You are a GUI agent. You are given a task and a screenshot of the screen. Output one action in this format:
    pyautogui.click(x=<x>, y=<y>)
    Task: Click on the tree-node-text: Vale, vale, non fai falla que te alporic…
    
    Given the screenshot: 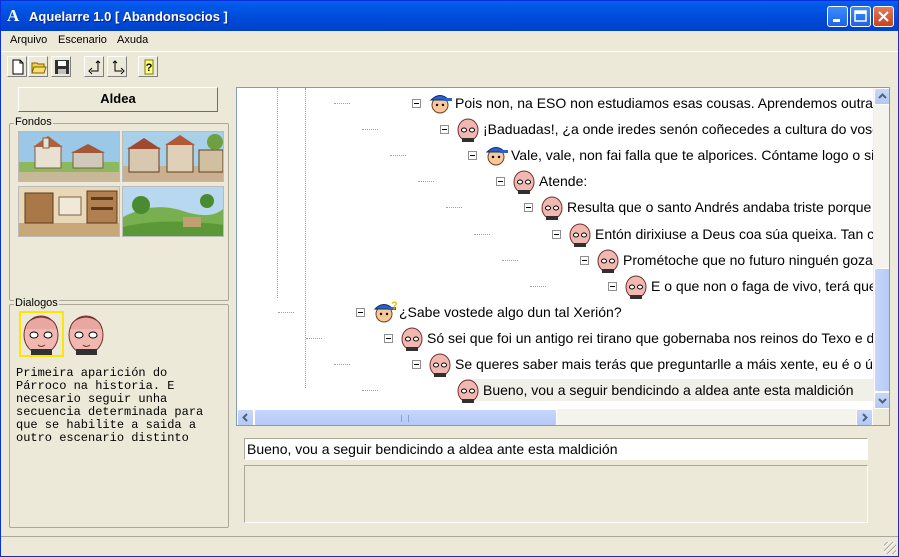 What is the action you would take?
    pyautogui.click(x=700, y=155)
    